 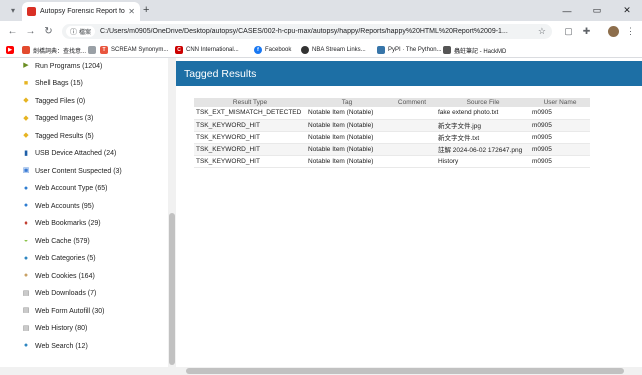 I want to click on menu-icon: ⋮, so click(x=630, y=31).